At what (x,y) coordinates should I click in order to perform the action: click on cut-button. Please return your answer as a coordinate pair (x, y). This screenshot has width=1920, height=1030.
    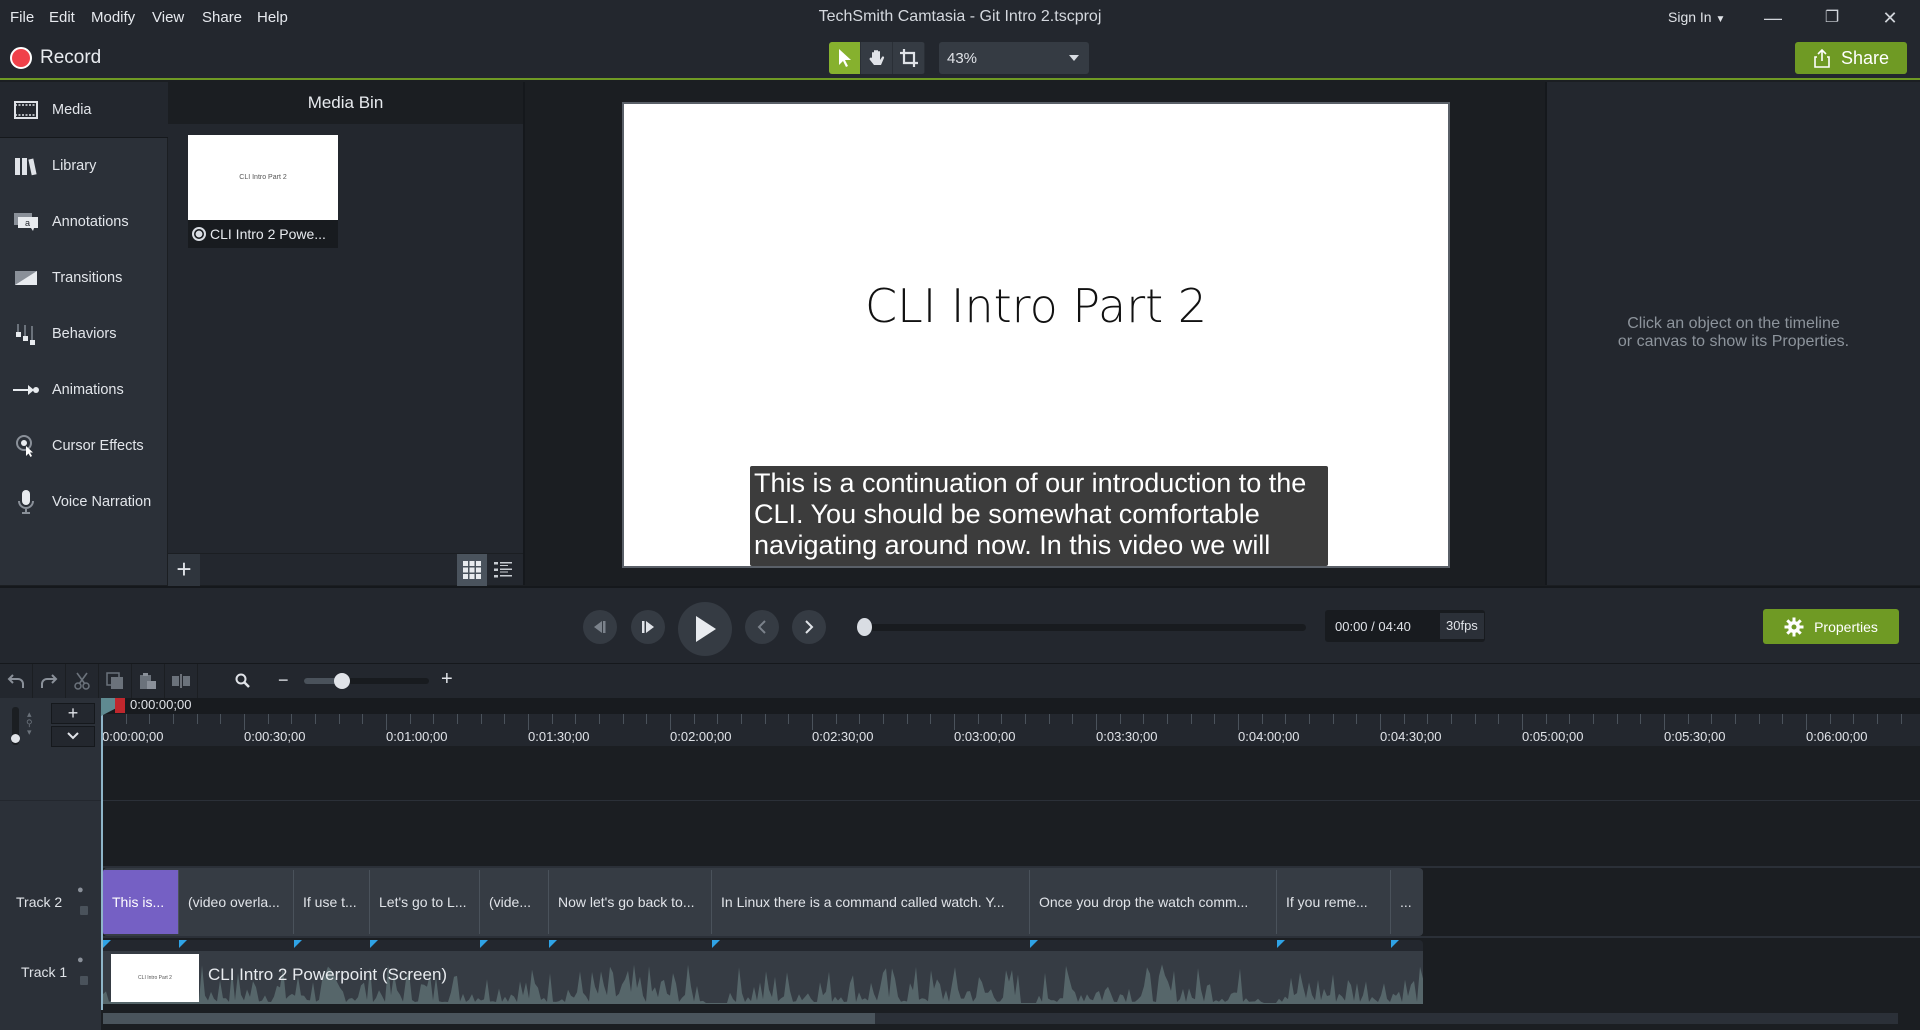
    Looking at the image, I should click on (82, 681).